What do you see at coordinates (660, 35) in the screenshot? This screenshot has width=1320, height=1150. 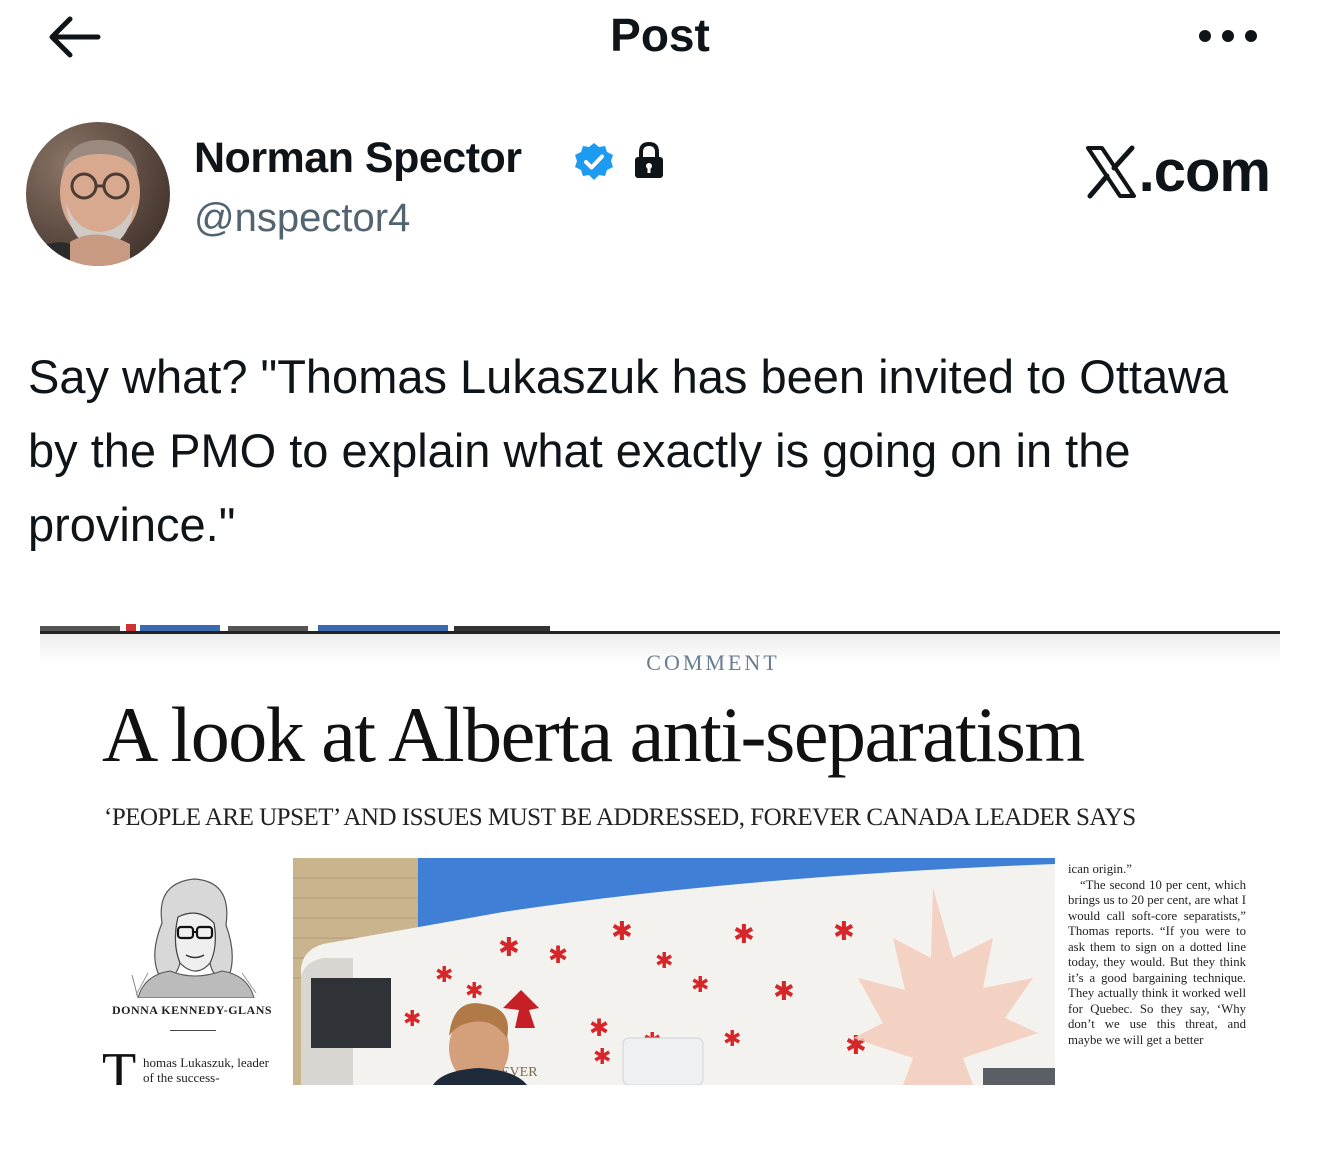 I see `page-title: Post` at bounding box center [660, 35].